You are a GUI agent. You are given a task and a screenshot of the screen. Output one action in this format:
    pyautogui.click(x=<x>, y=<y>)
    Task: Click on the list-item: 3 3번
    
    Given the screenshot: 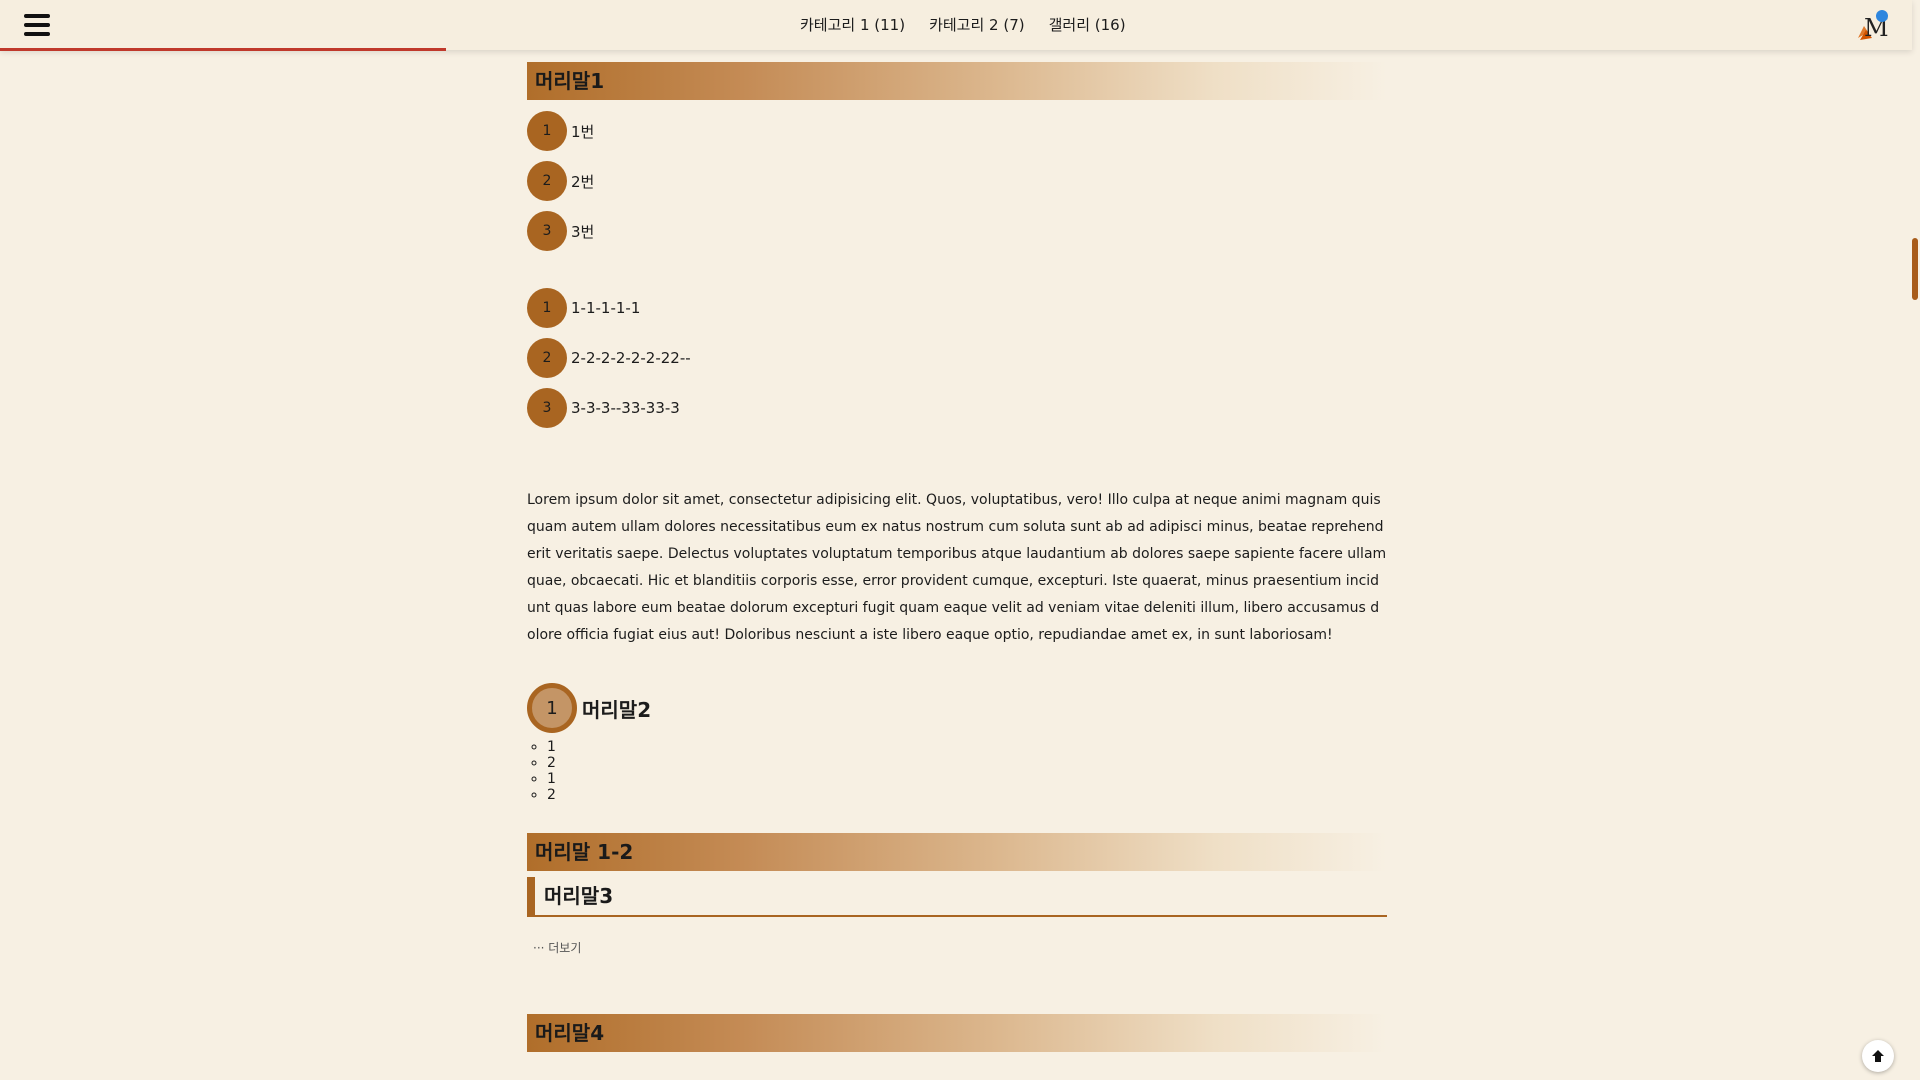 What is the action you would take?
    pyautogui.click(x=957, y=231)
    